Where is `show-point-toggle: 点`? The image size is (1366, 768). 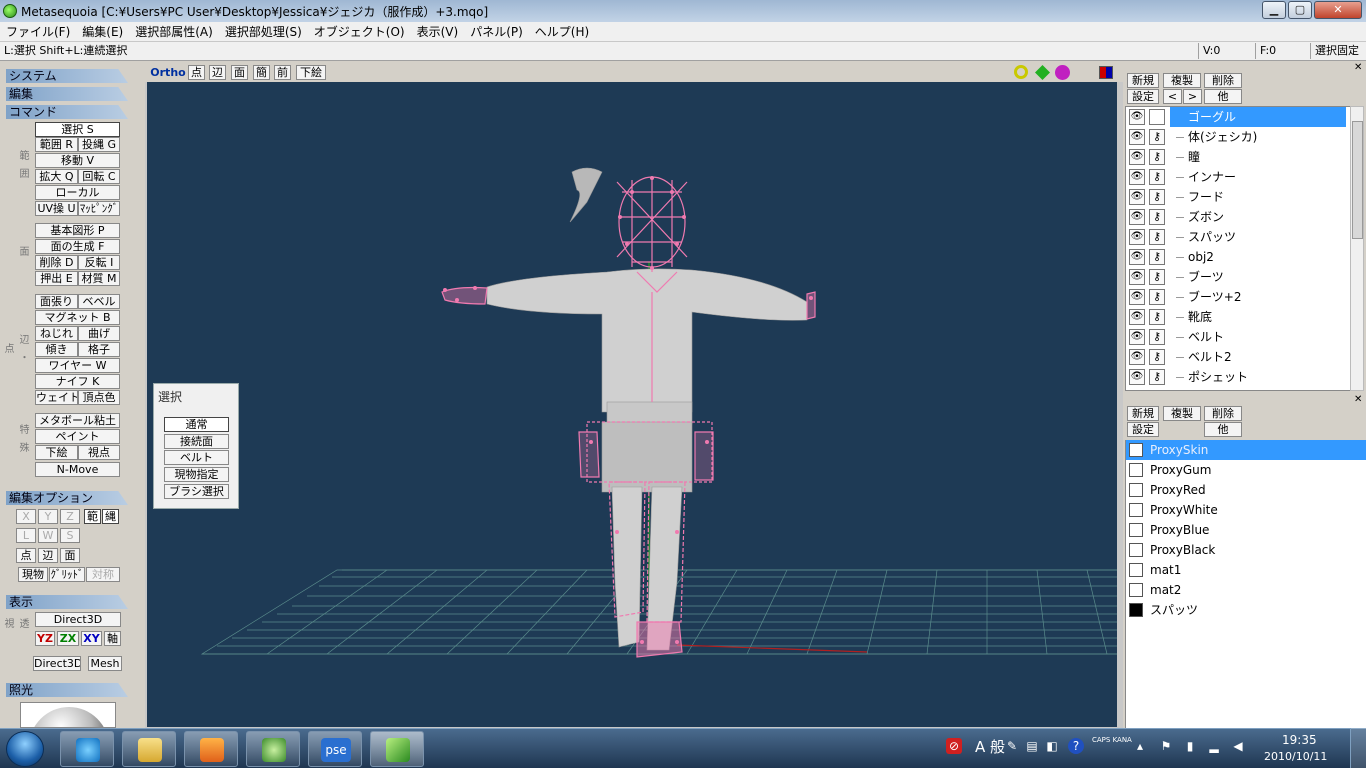
show-point-toggle: 点 is located at coordinates (196, 72).